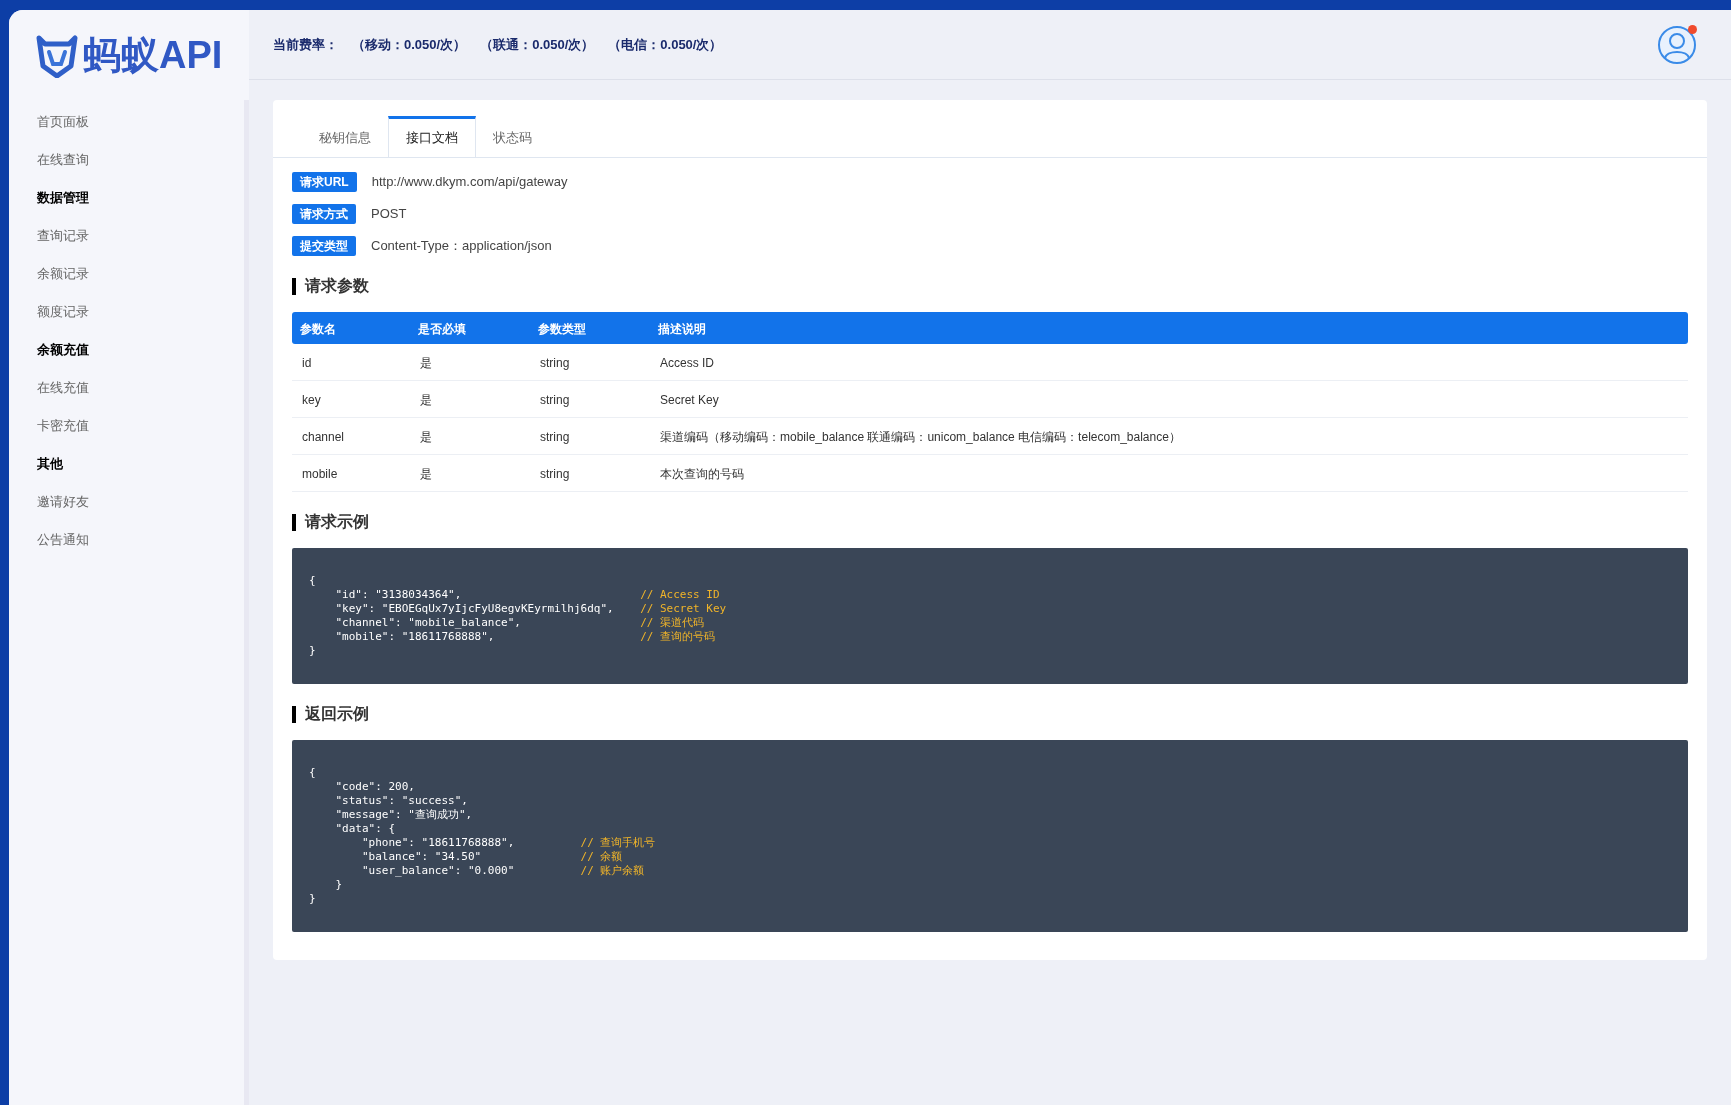  Describe the element at coordinates (398, 595) in the screenshot. I see `code-line: "id": "3138034364",` at that location.